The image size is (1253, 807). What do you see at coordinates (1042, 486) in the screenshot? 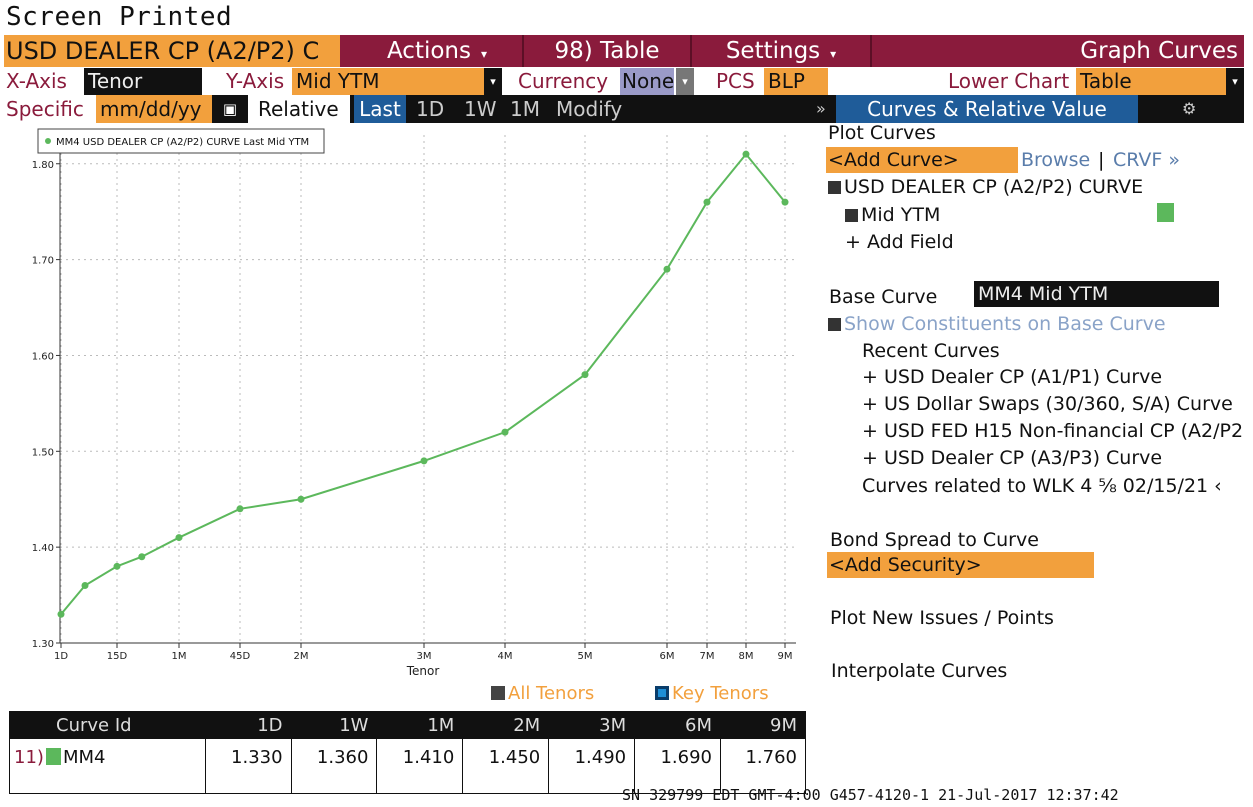
I see `related-curves-item: Curves related to WLK 4 ⅝ 02/15/21 ‹` at bounding box center [1042, 486].